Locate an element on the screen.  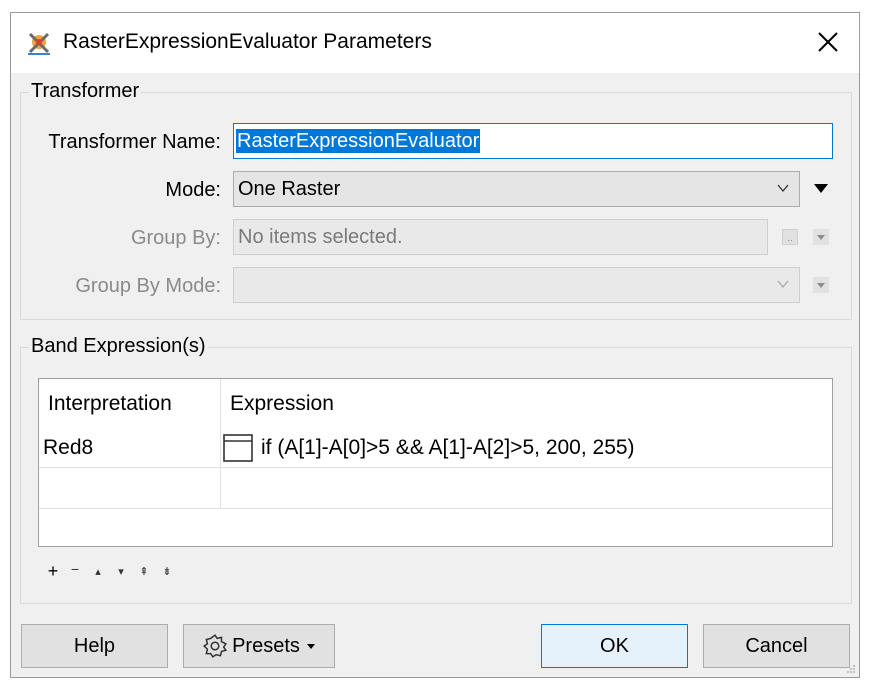
close-icon is located at coordinates (828, 42).